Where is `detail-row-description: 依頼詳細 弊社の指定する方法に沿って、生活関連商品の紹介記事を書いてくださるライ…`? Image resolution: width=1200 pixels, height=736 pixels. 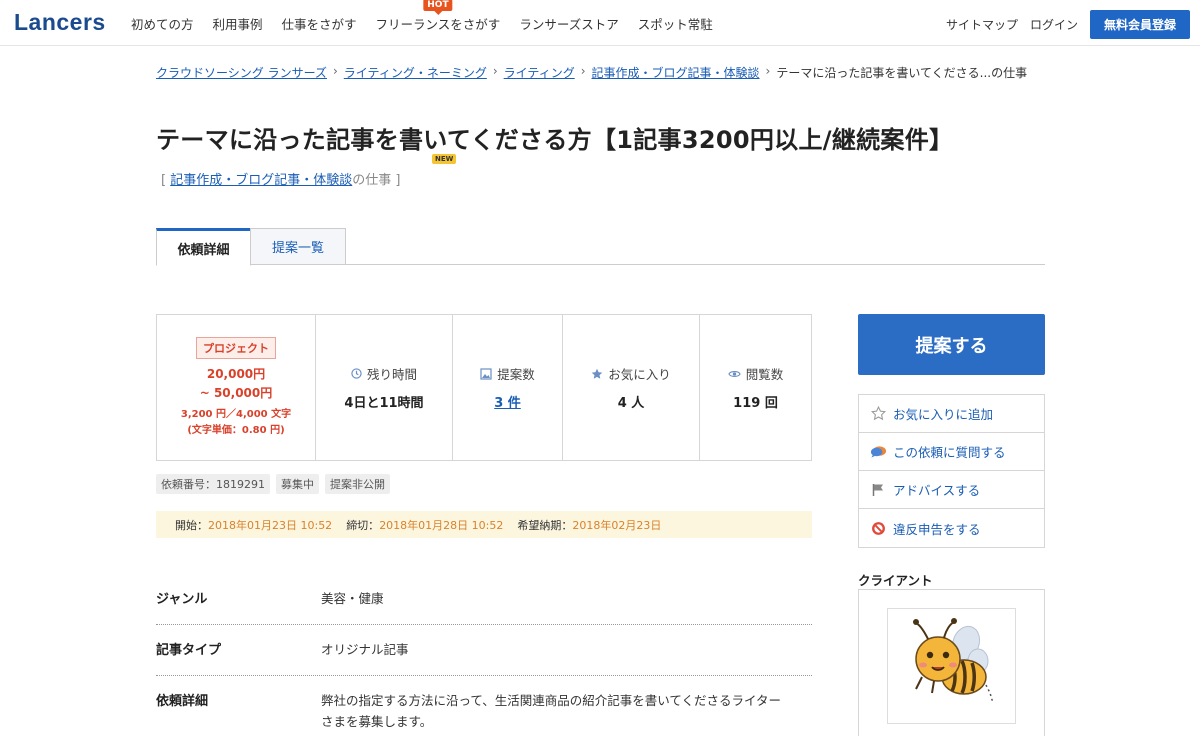
detail-row-description: 依頼詳細 弊社の指定する方法に沿って、生活関連商品の紹介記事を書いてくださるライ… is located at coordinates (484, 706).